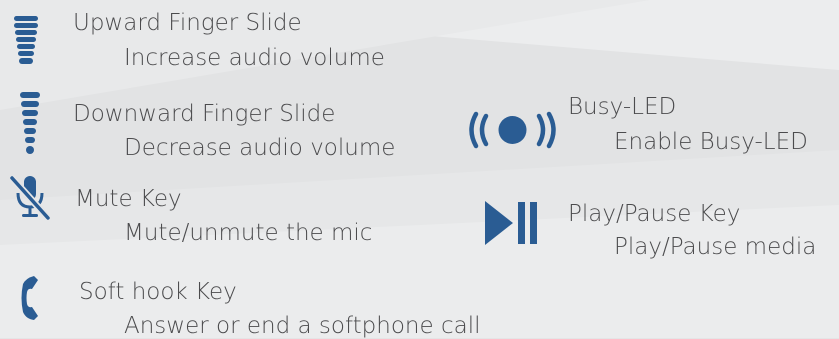 The height and width of the screenshot is (339, 839). I want to click on downward-slide-icon, so click(30, 123).